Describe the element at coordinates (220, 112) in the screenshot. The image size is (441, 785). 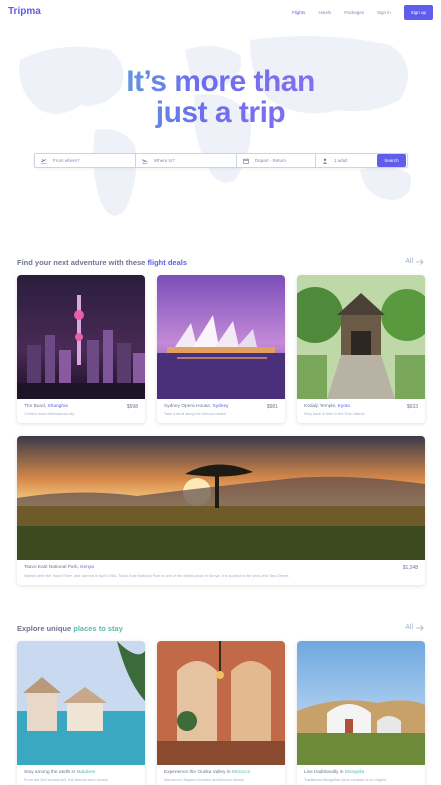
I see `hero-line-2: just a trip` at that location.